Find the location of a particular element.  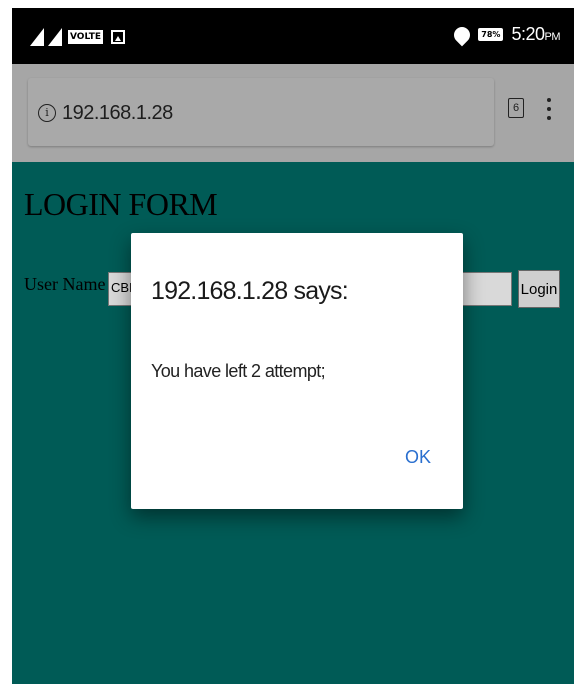

battery-icon: 78% is located at coordinates (491, 34).